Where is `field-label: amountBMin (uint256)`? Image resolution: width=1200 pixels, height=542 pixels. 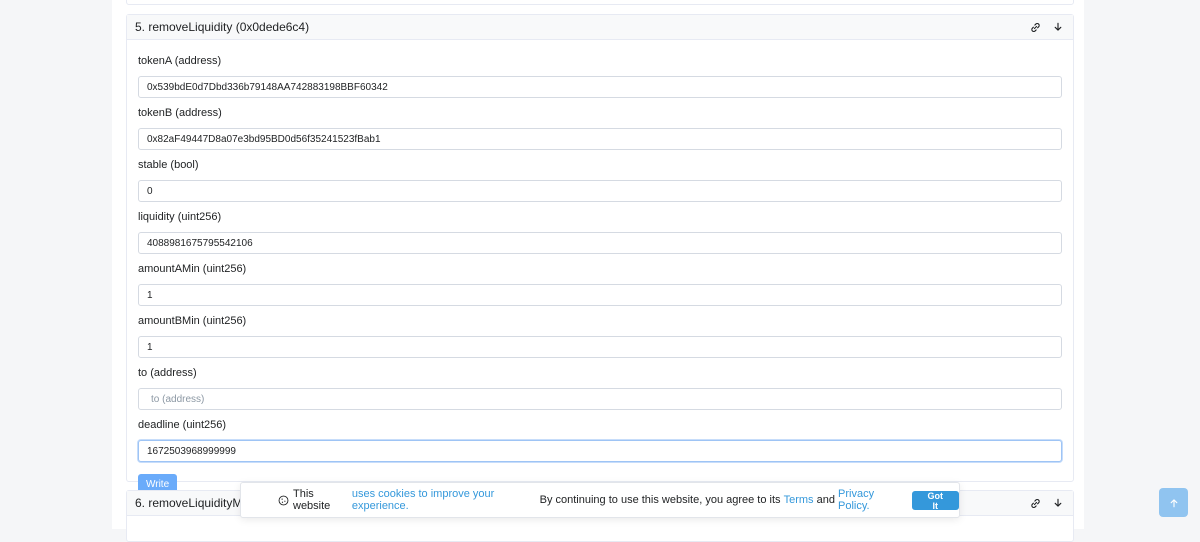
field-label: amountBMin (uint256) is located at coordinates (192, 321).